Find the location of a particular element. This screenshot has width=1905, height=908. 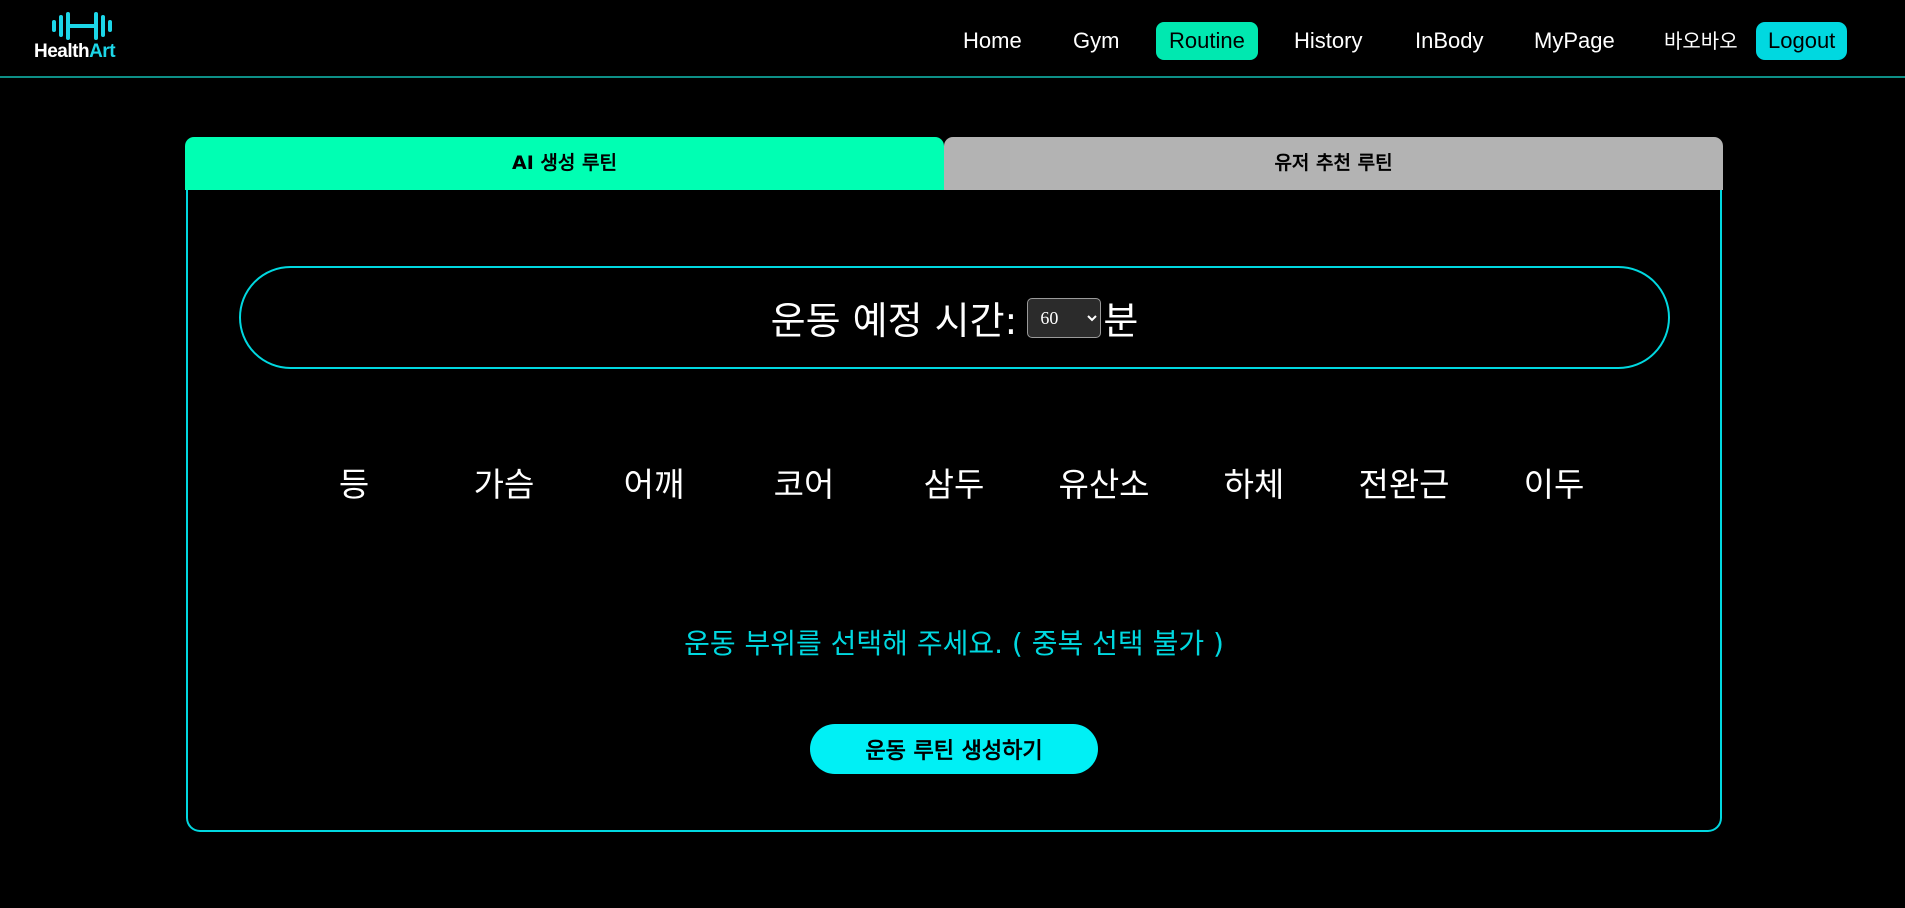

workout-time-unit: 분 is located at coordinates (1121, 321).